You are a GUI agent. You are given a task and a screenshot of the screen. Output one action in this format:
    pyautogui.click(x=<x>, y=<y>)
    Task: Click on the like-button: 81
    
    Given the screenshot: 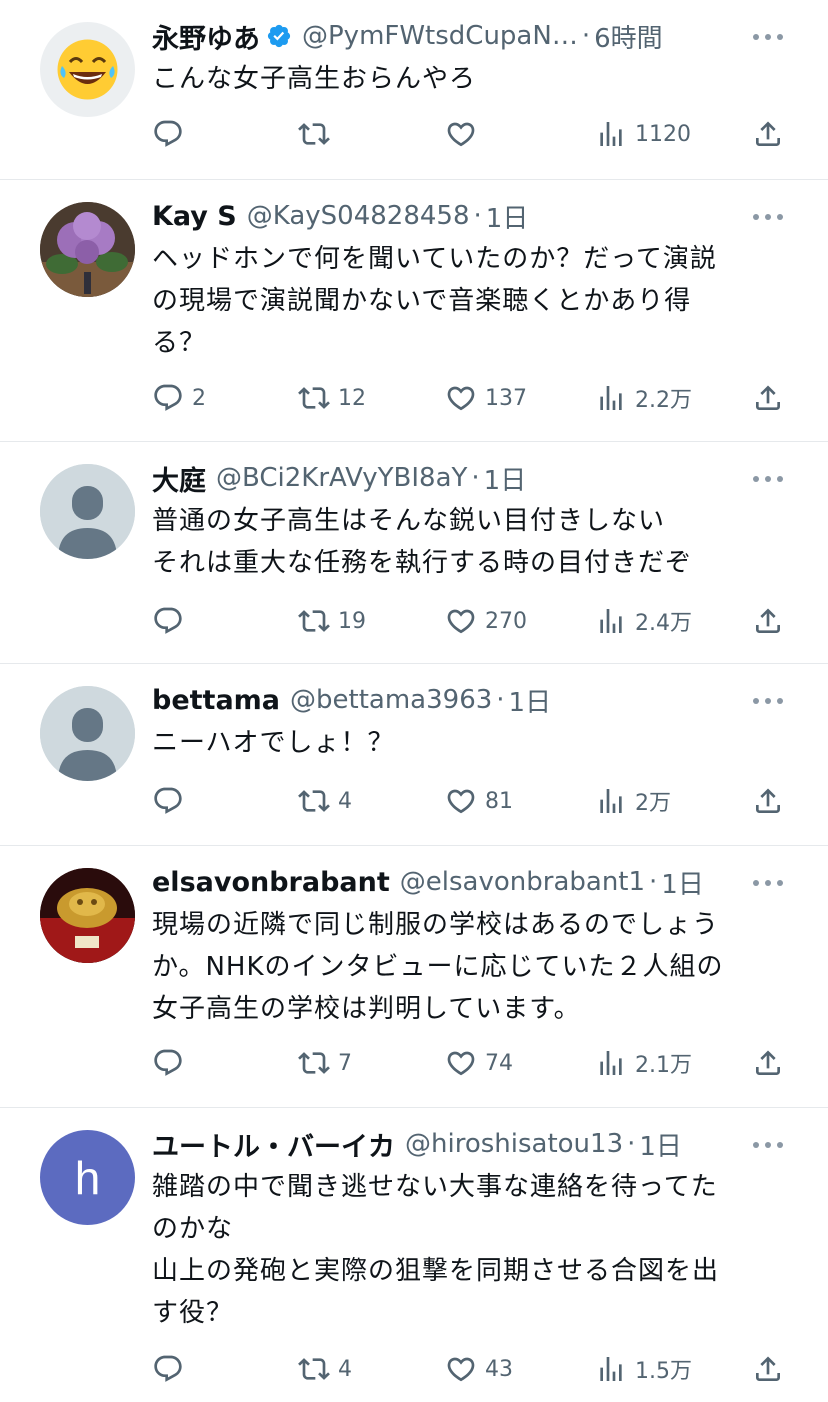 What is the action you would take?
    pyautogui.click(x=479, y=801)
    